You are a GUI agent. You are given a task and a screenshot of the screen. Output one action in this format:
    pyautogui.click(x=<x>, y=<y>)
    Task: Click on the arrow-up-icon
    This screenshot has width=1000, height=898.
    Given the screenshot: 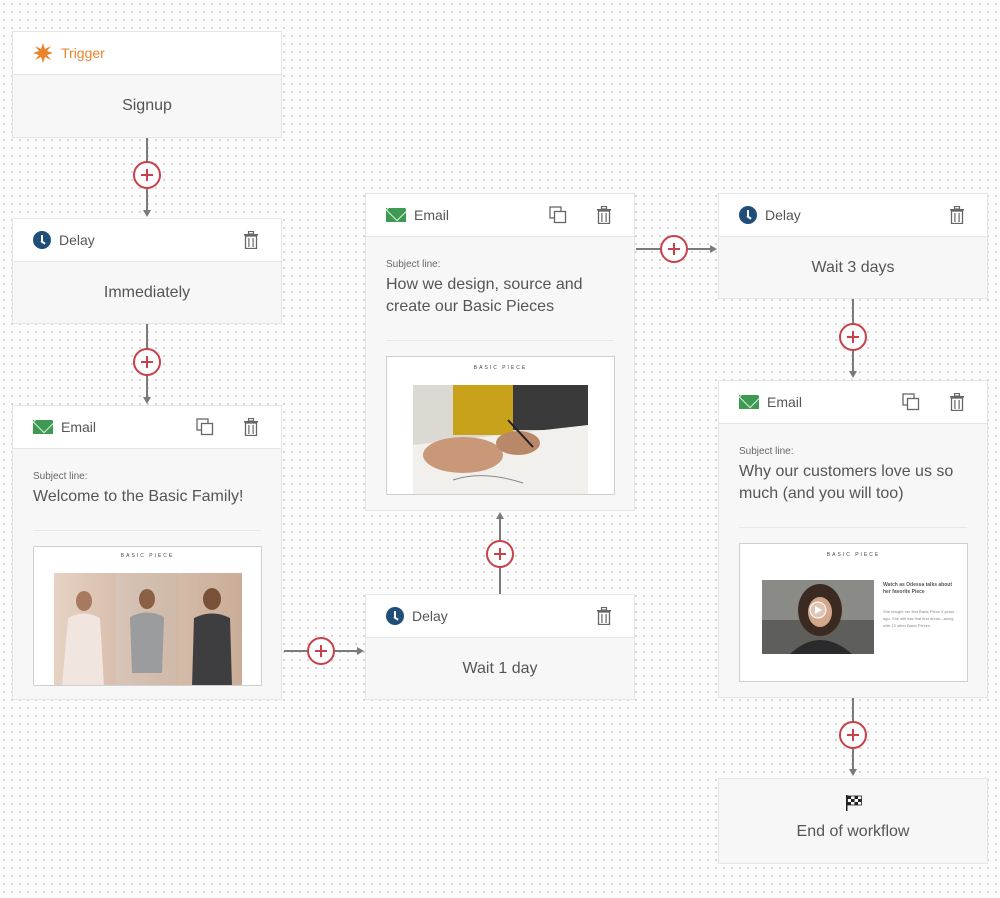 What is the action you would take?
    pyautogui.click(x=500, y=515)
    